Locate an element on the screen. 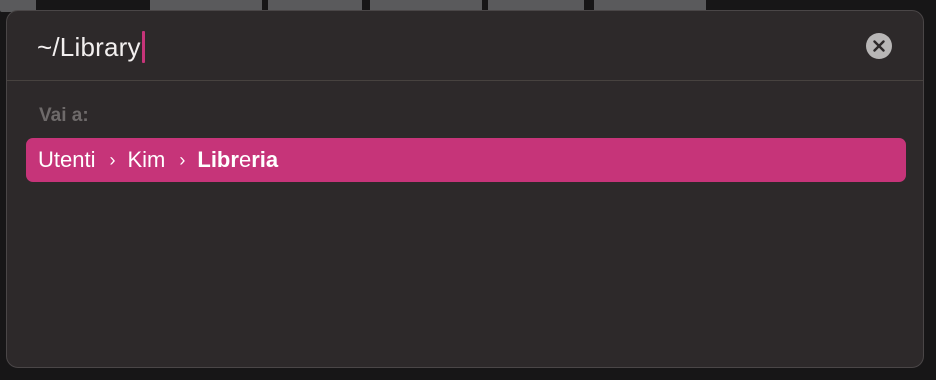 This screenshot has width=936, height=380. match-highlight: ri is located at coordinates (258, 159).